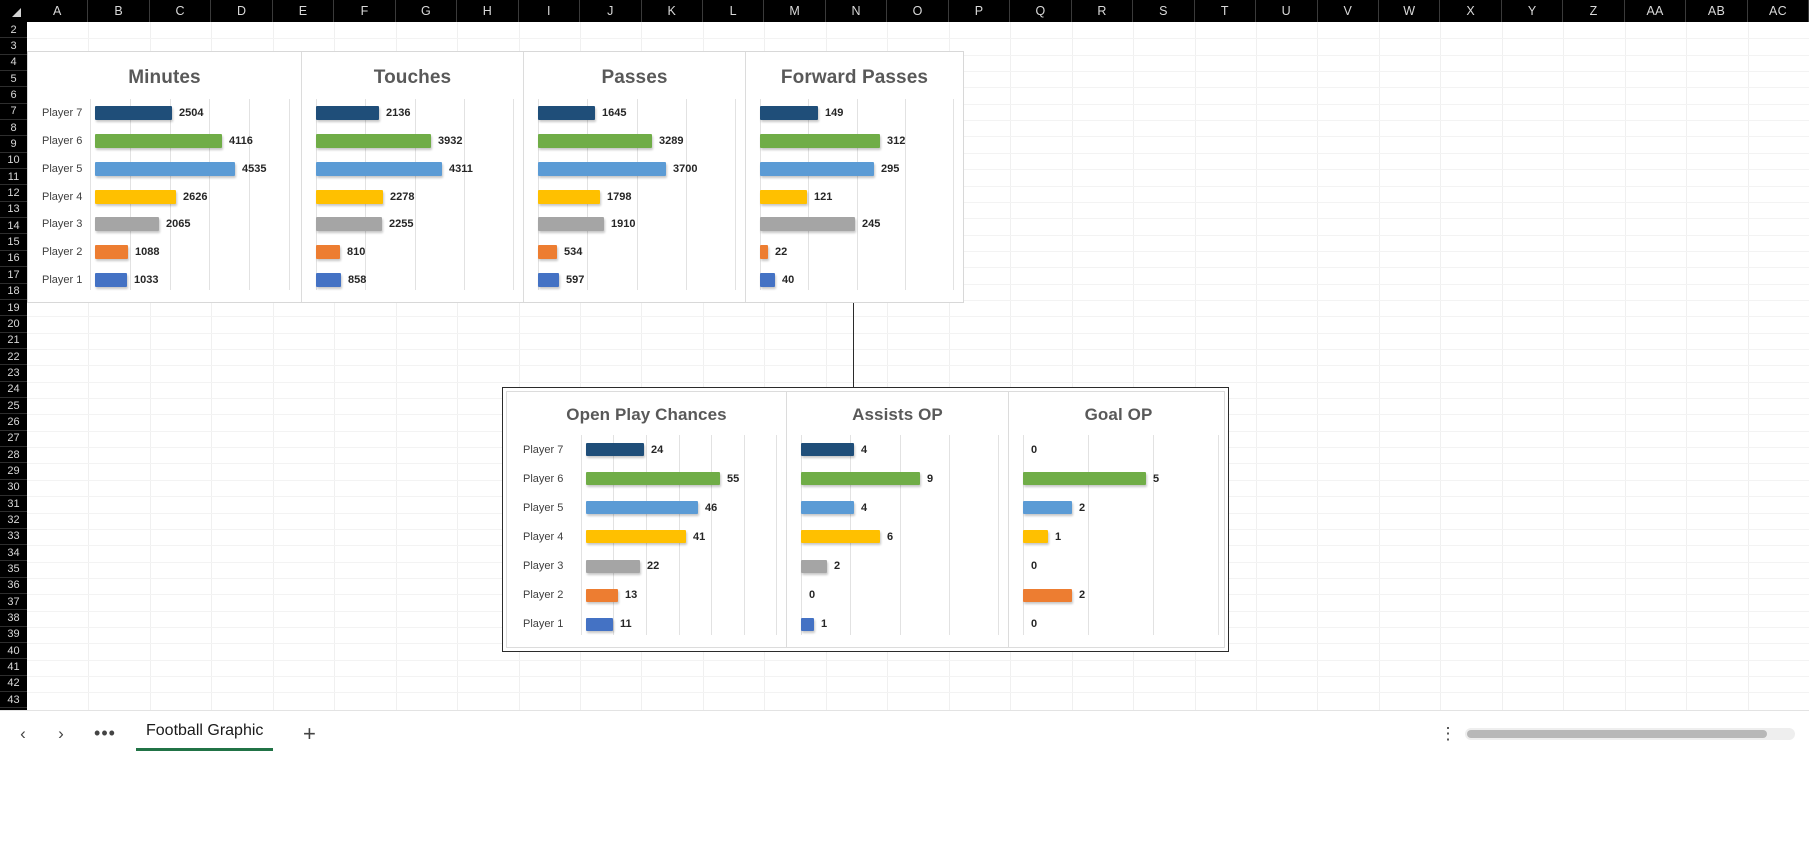  What do you see at coordinates (672, 11) in the screenshot?
I see `column-header-k: K` at bounding box center [672, 11].